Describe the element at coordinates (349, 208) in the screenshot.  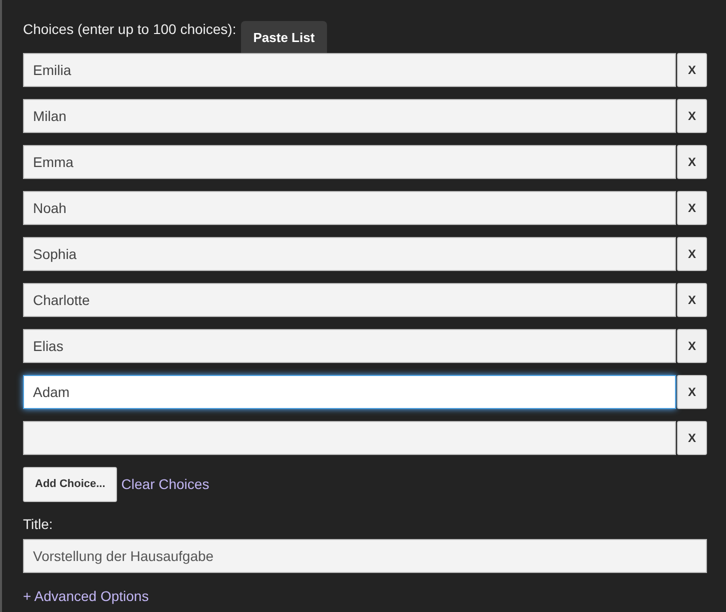
I see `choice-field: Noah` at that location.